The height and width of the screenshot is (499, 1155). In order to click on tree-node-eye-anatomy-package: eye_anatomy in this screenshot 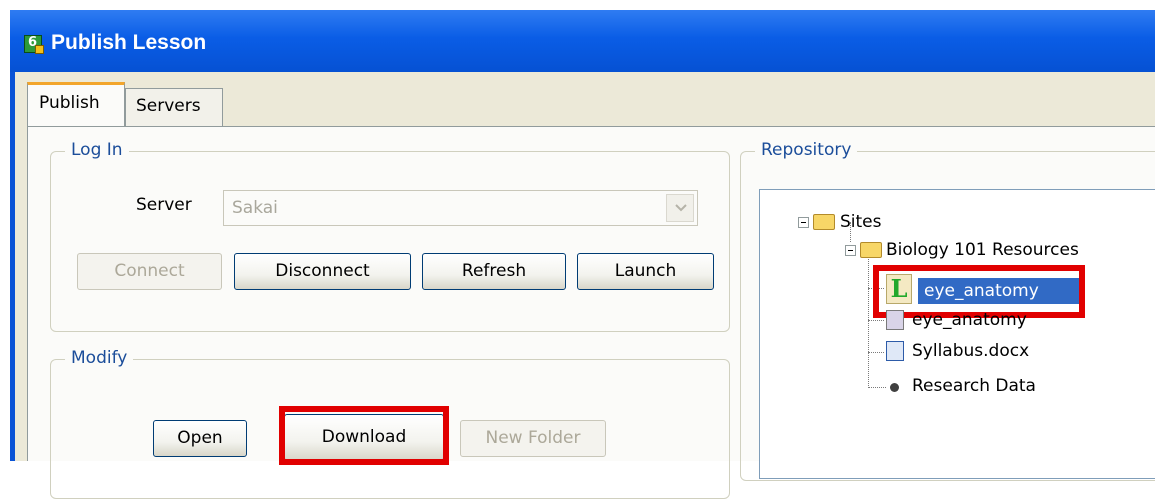, I will do `click(1012, 320)`.